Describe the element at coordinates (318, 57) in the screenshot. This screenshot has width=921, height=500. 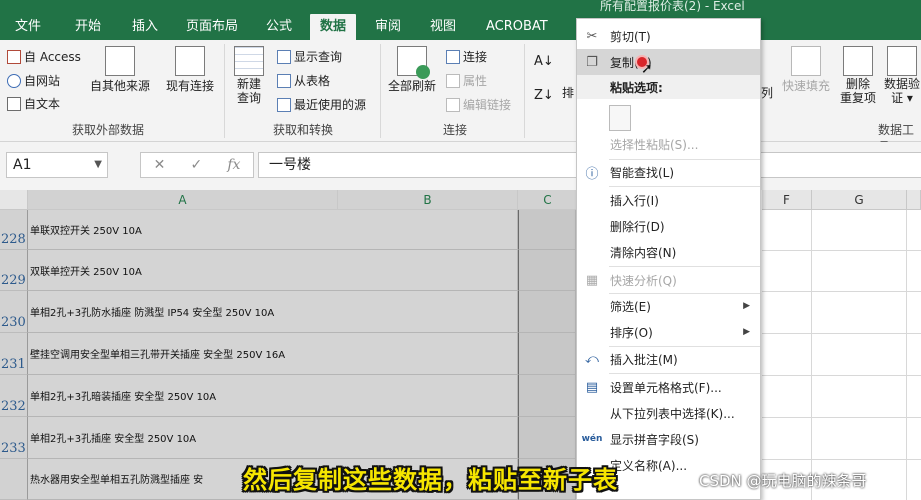
I see `show-queries-label: 显示查询` at that location.